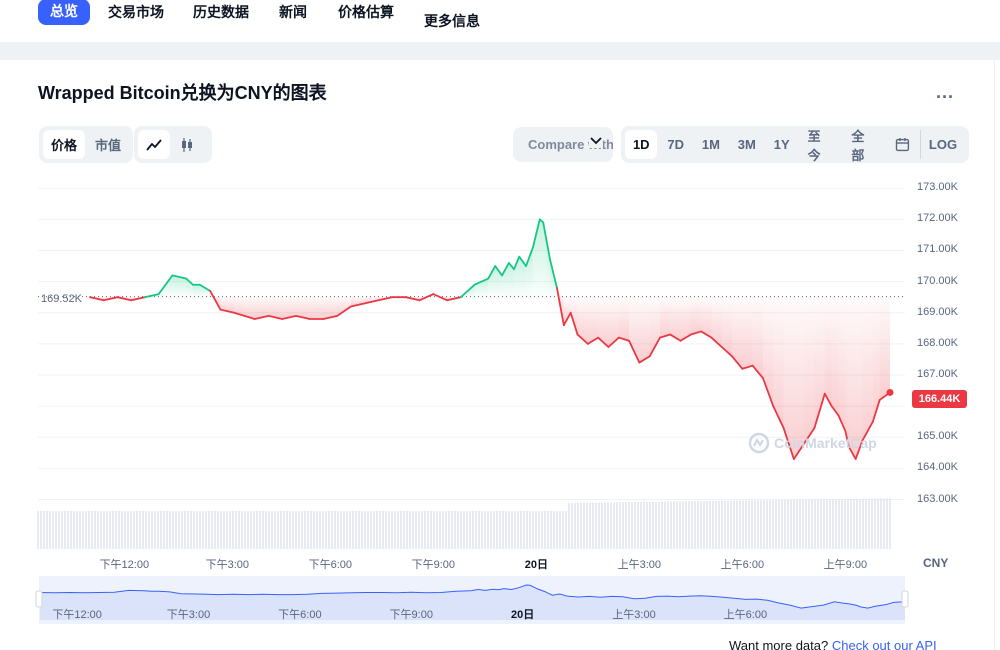  I want to click on api-promo-text: Want more data?, so click(779, 644).